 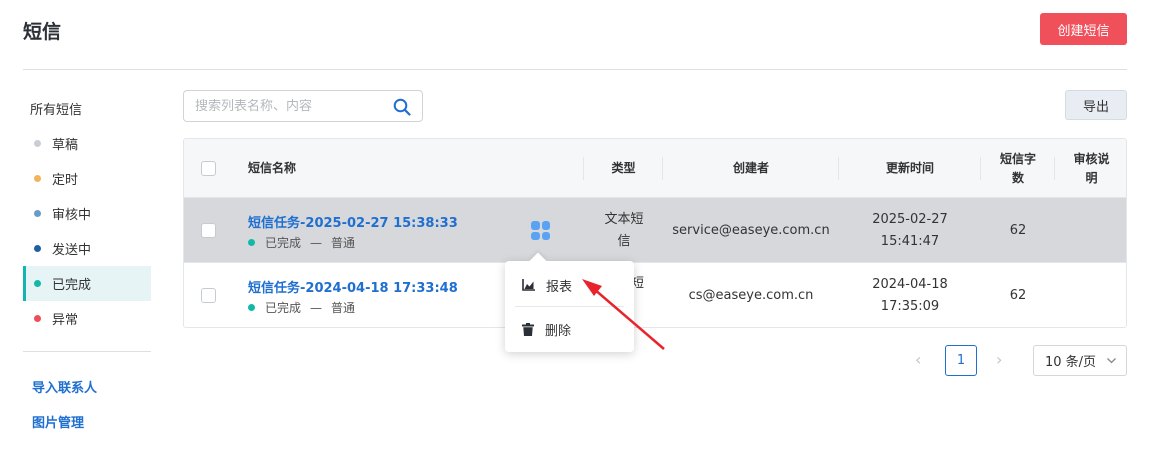 I want to click on sidebar-item-completed: 已完成, so click(x=87, y=283).